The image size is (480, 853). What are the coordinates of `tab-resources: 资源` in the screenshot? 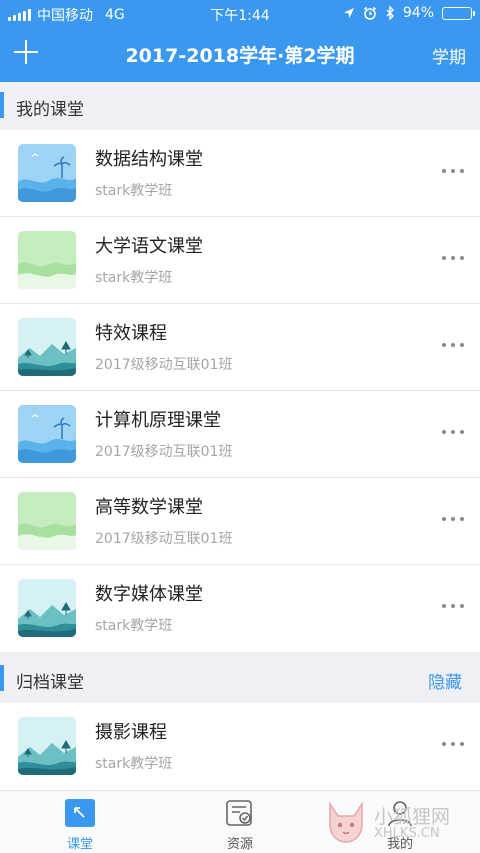 It's located at (240, 822).